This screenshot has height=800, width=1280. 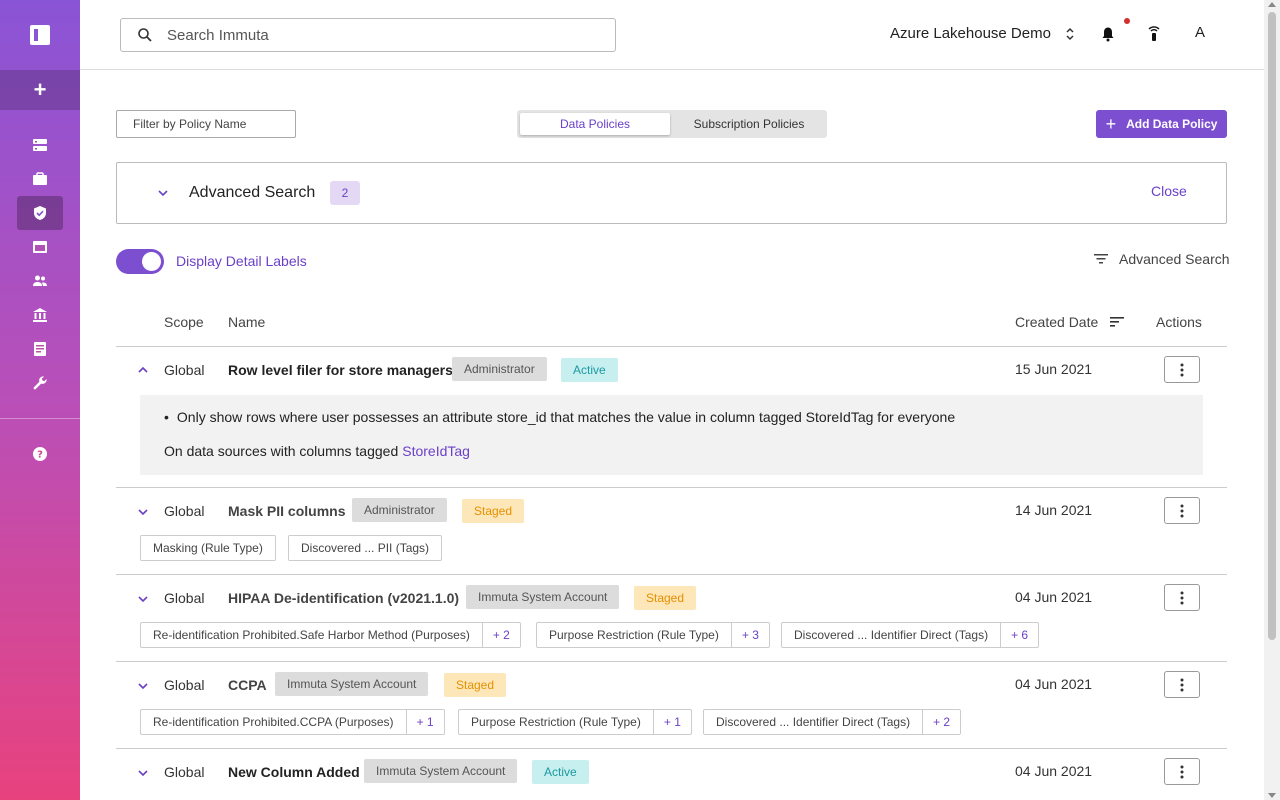 I want to click on row-divider, so click(x=671, y=661).